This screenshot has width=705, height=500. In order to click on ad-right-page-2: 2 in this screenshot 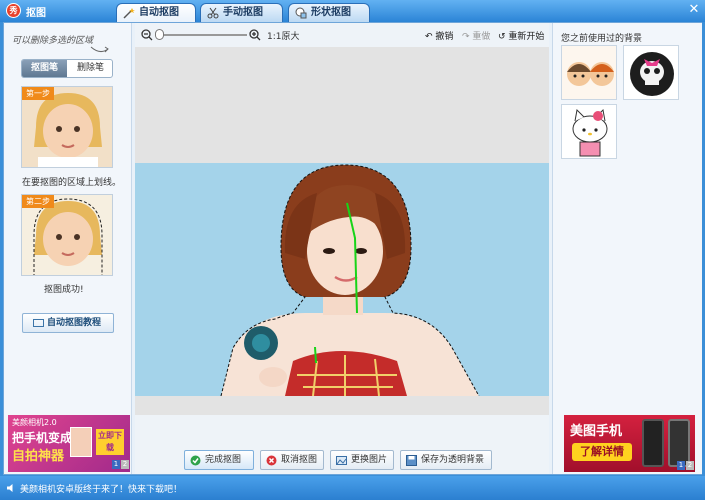, I will do `click(690, 465)`.